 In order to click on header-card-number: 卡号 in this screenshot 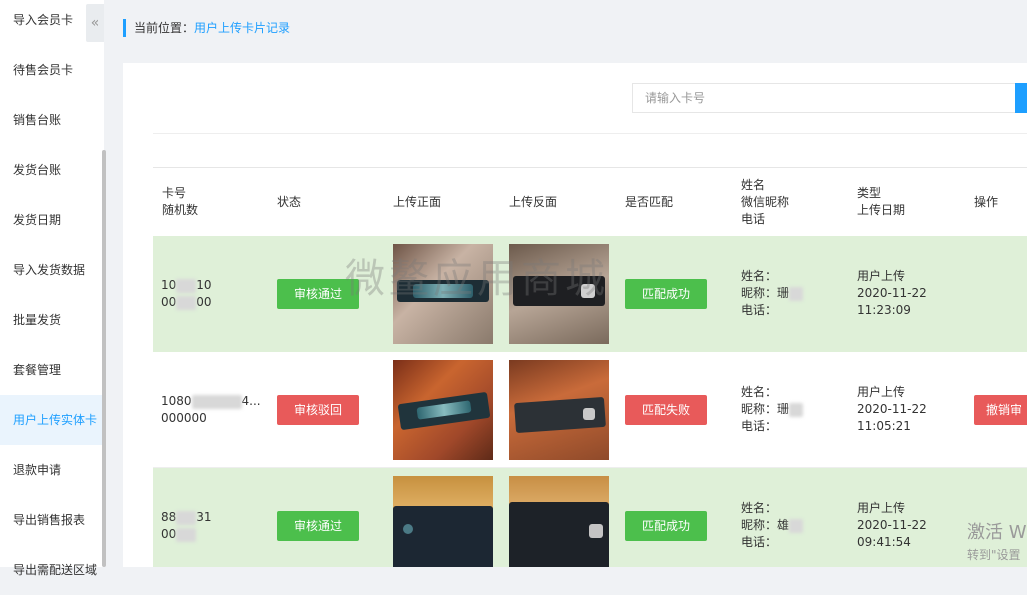, I will do `click(174, 193)`.